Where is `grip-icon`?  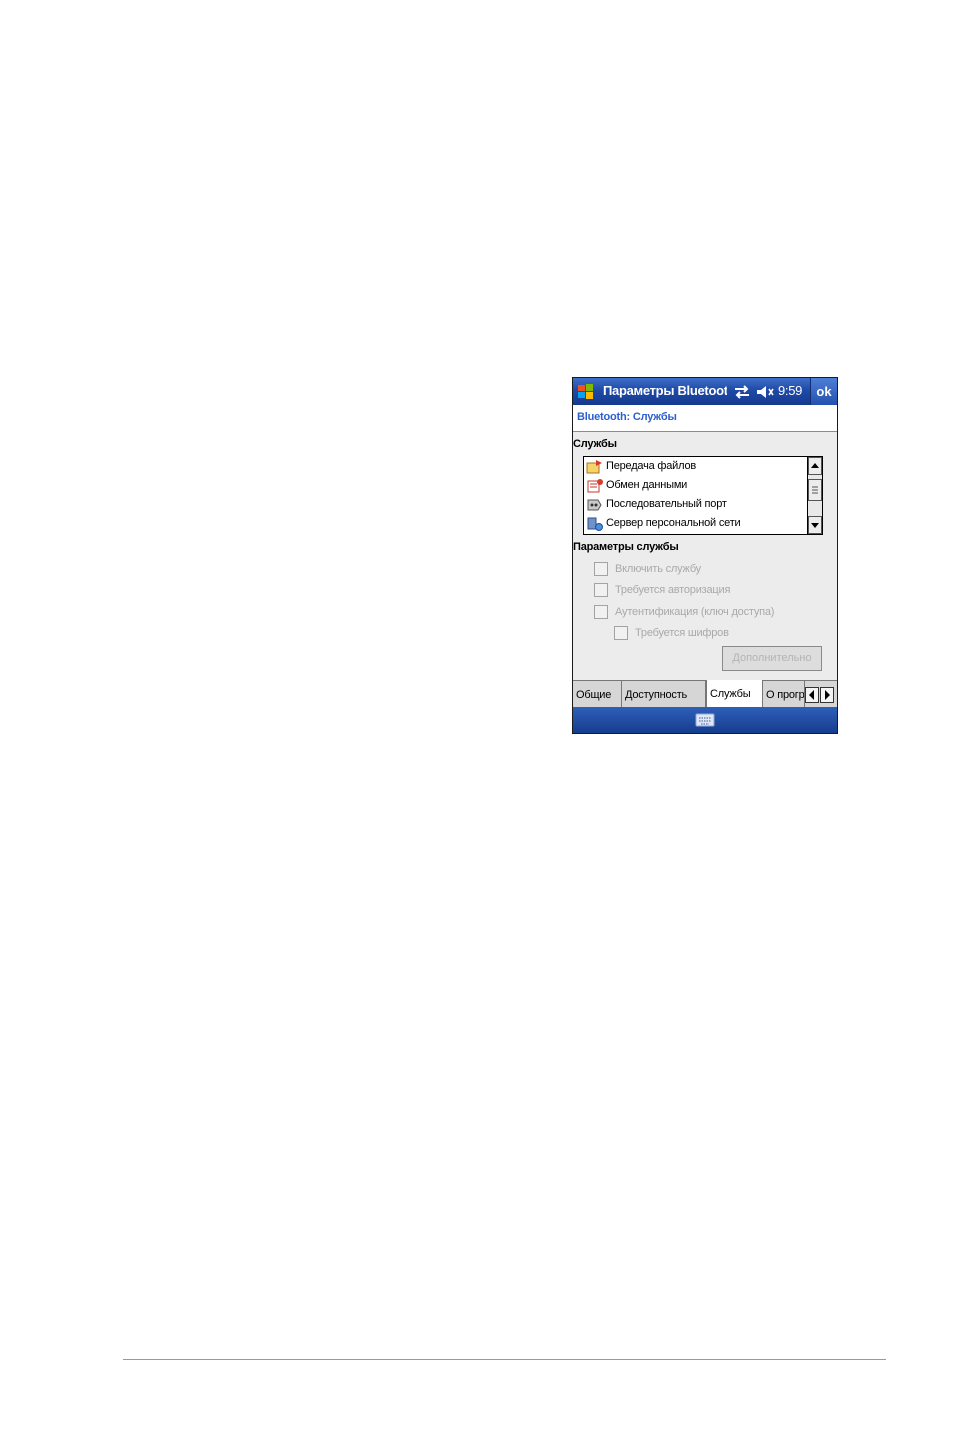
grip-icon is located at coordinates (815, 490).